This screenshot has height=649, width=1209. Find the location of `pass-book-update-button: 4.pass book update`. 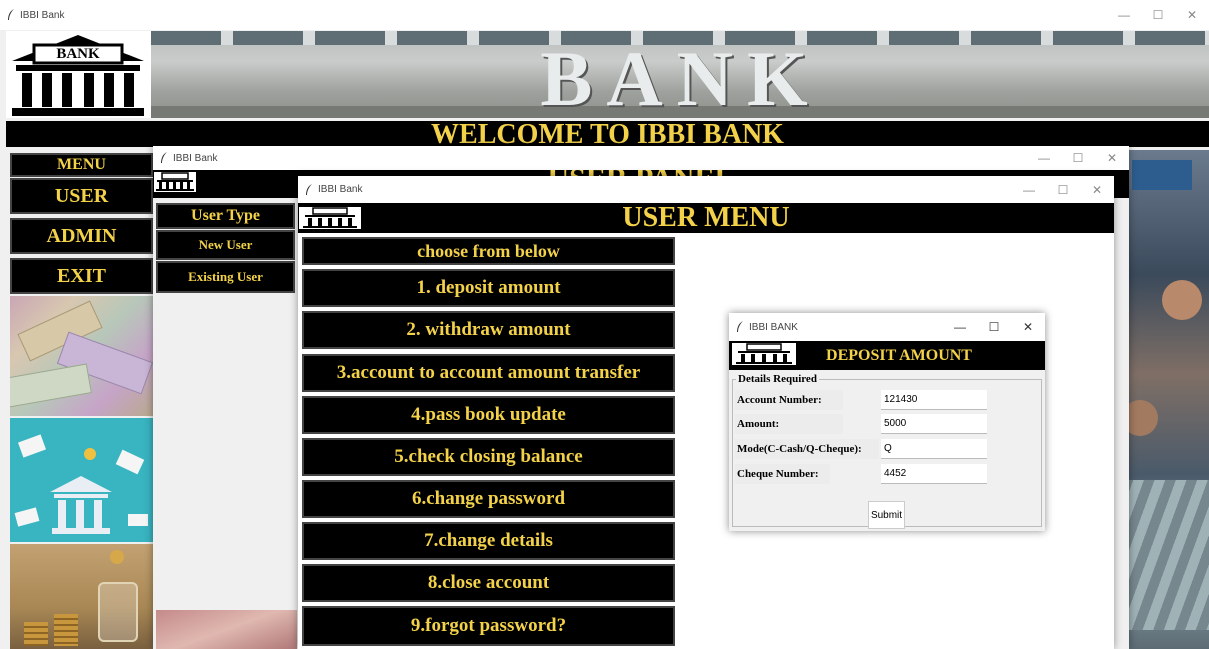

pass-book-update-button: 4.pass book update is located at coordinates (488, 415).